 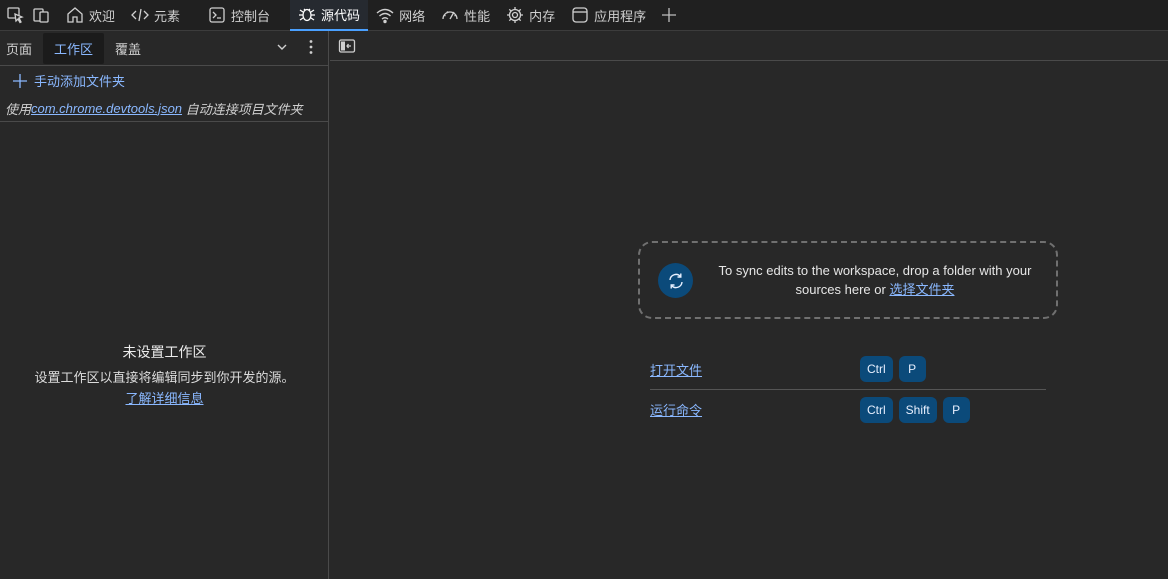 I want to click on tab-overrides: 覆盖, so click(x=128, y=48).